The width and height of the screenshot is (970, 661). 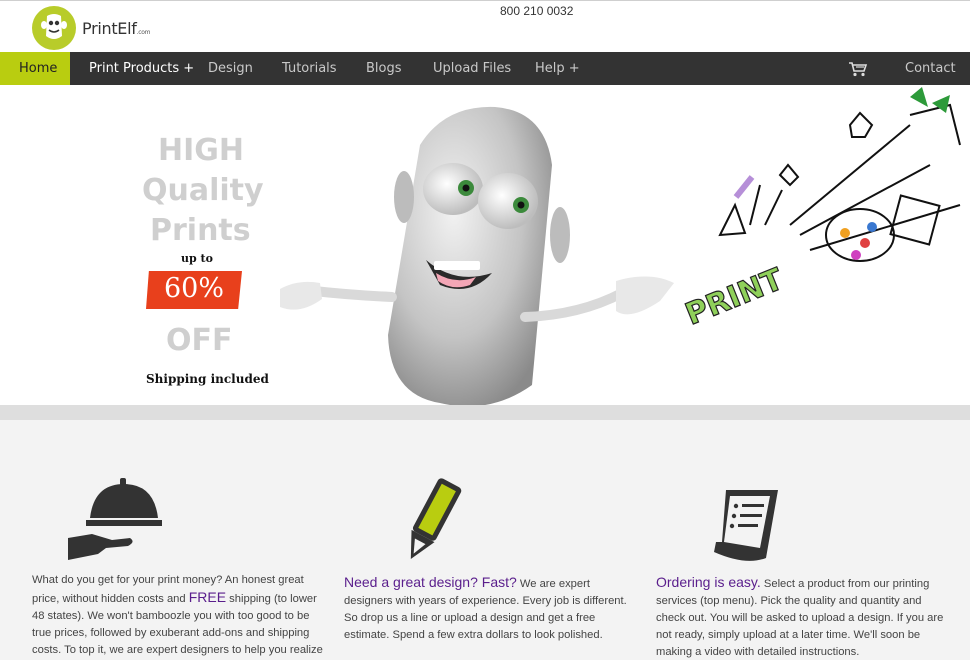 What do you see at coordinates (485, 26) in the screenshot?
I see `header: PrintElf.com 800 210 0032` at bounding box center [485, 26].